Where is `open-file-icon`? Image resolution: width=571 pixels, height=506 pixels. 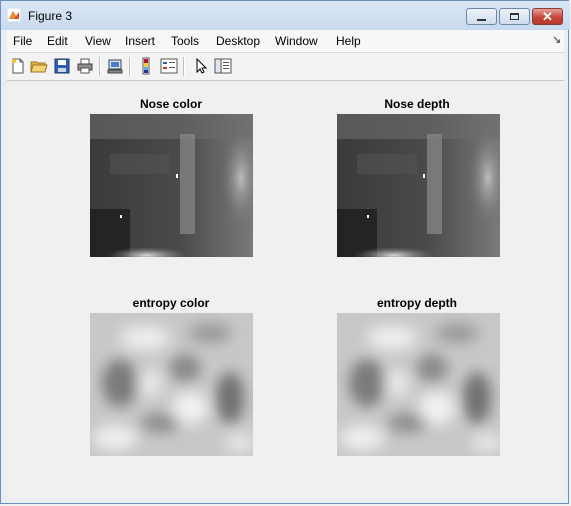
open-file-icon is located at coordinates (39, 66).